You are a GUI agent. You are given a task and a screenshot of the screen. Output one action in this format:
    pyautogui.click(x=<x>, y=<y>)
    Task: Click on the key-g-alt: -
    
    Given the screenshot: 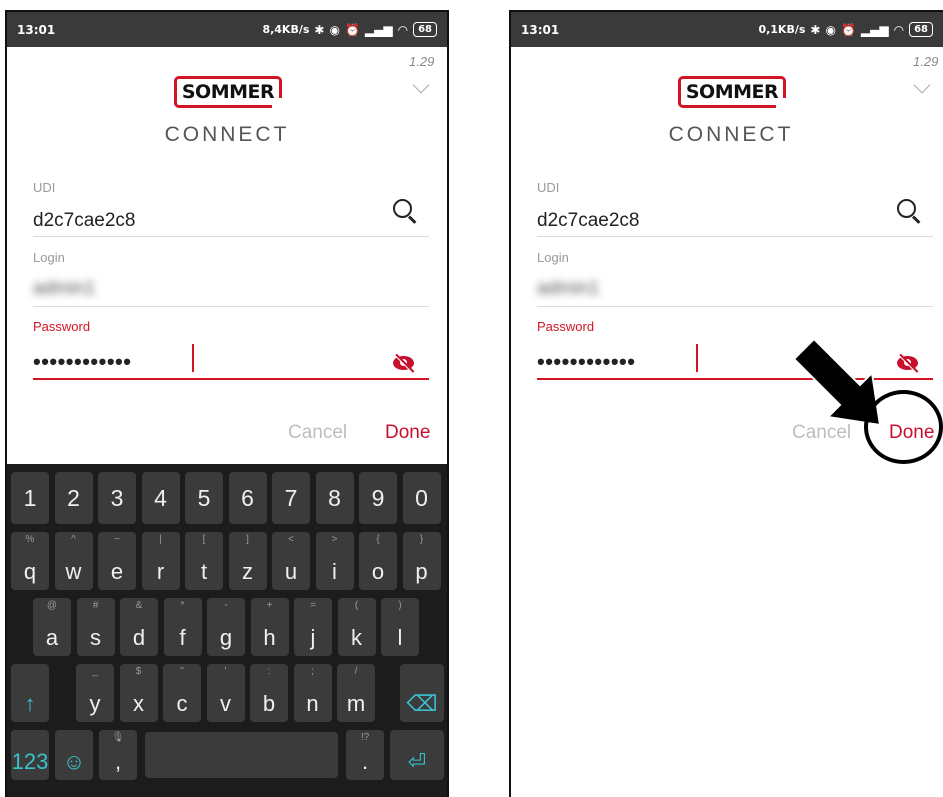 What is the action you would take?
    pyautogui.click(x=226, y=605)
    